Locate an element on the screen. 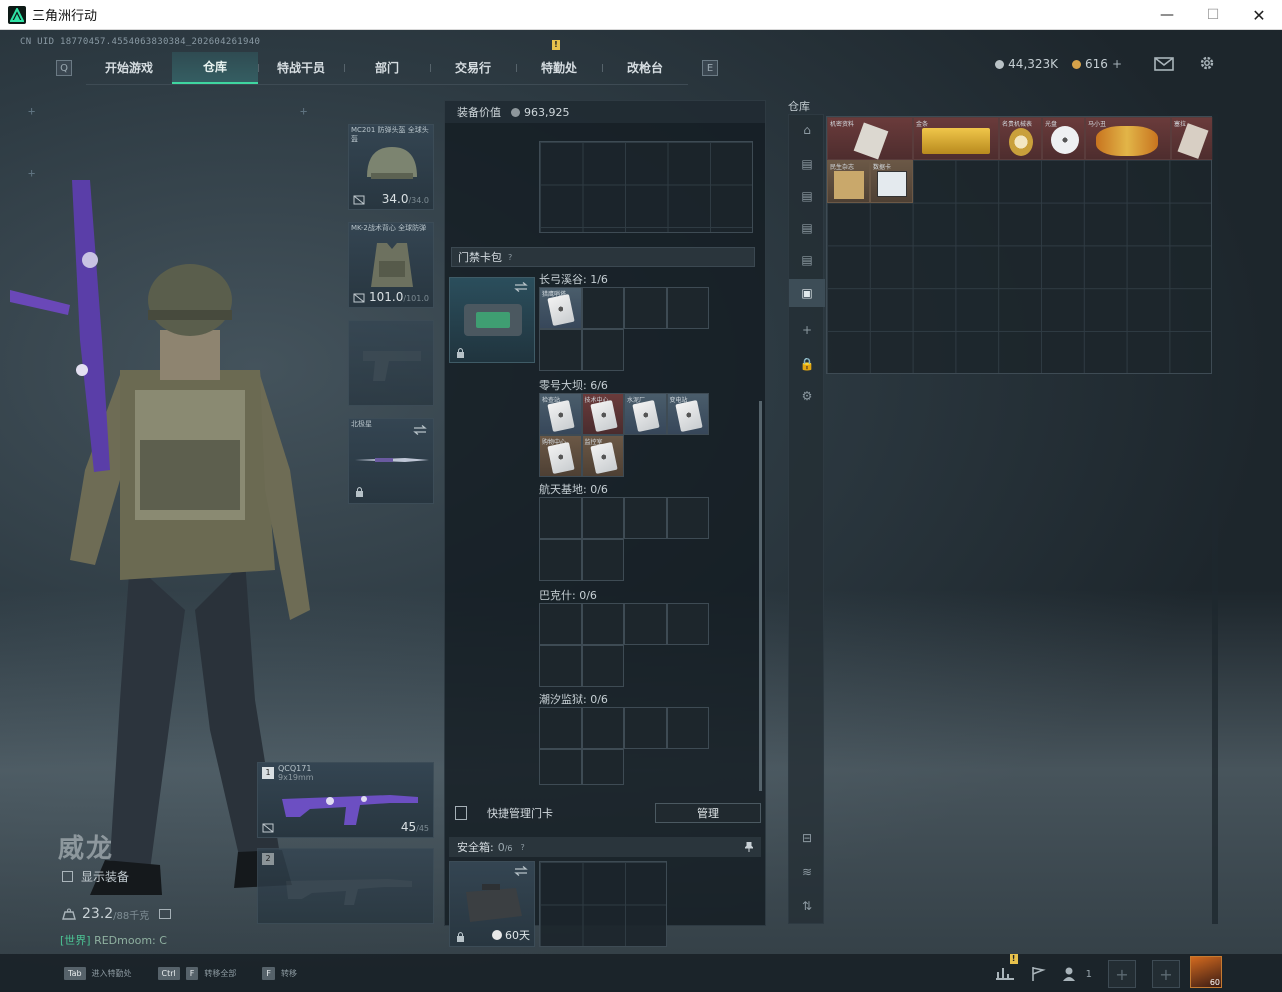 Image resolution: width=1282 pixels, height=992 pixels. card-grid-brakkesh is located at coordinates (624, 645).